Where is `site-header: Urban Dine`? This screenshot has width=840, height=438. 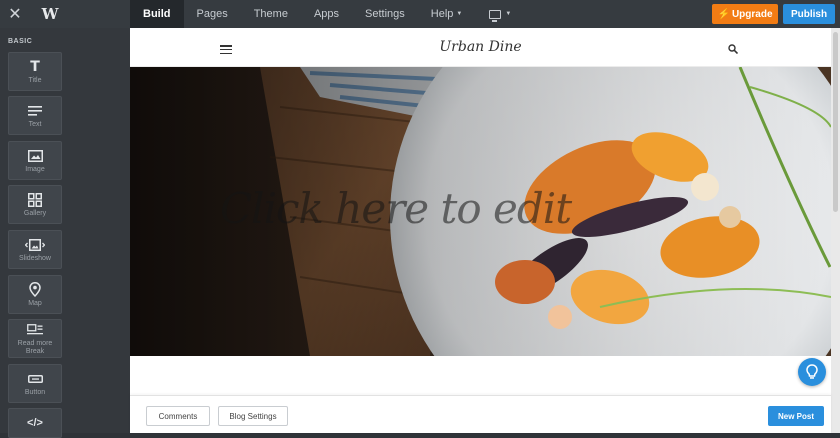
site-header: Urban Dine is located at coordinates (480, 47).